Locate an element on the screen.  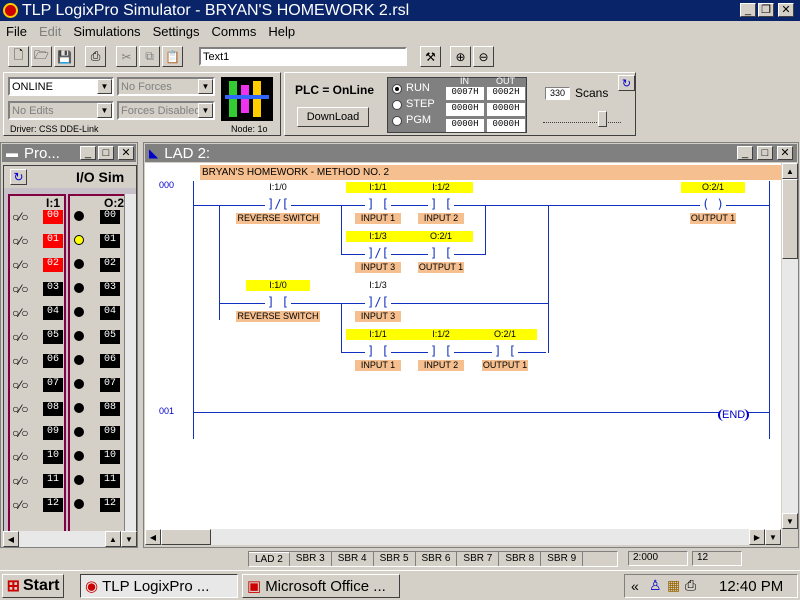
input-row: ○⁄○ 10 is located at coordinates (38, 457).